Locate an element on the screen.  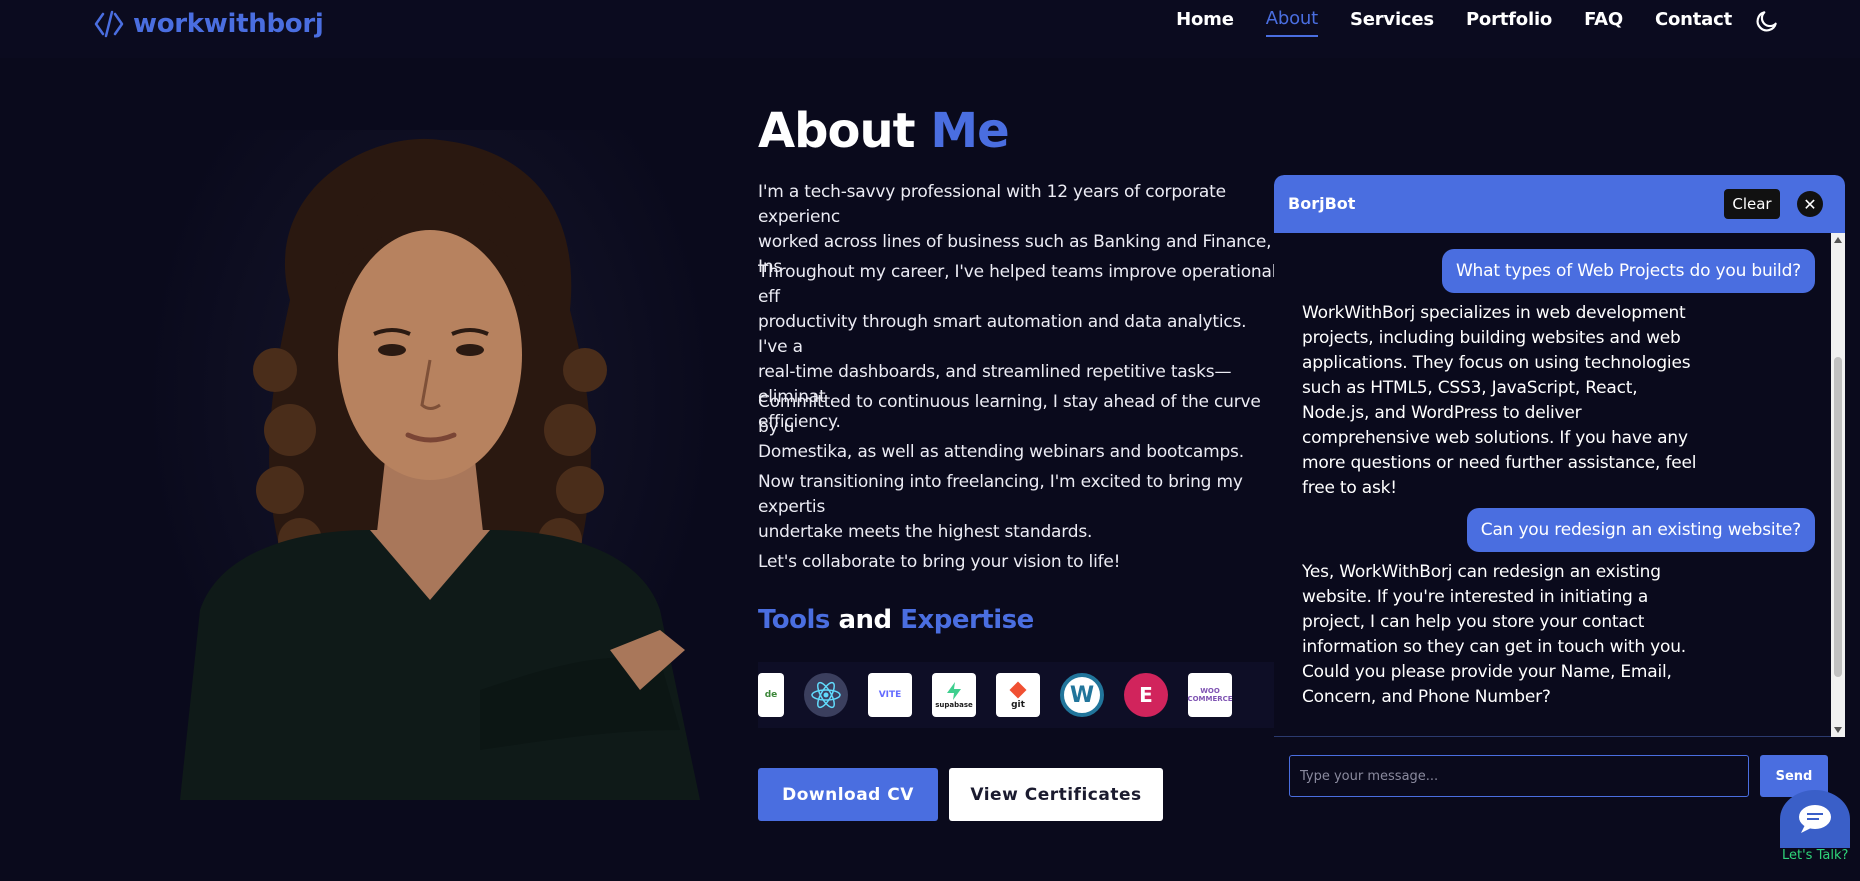
download-cv-button: Download CV is located at coordinates (848, 794).